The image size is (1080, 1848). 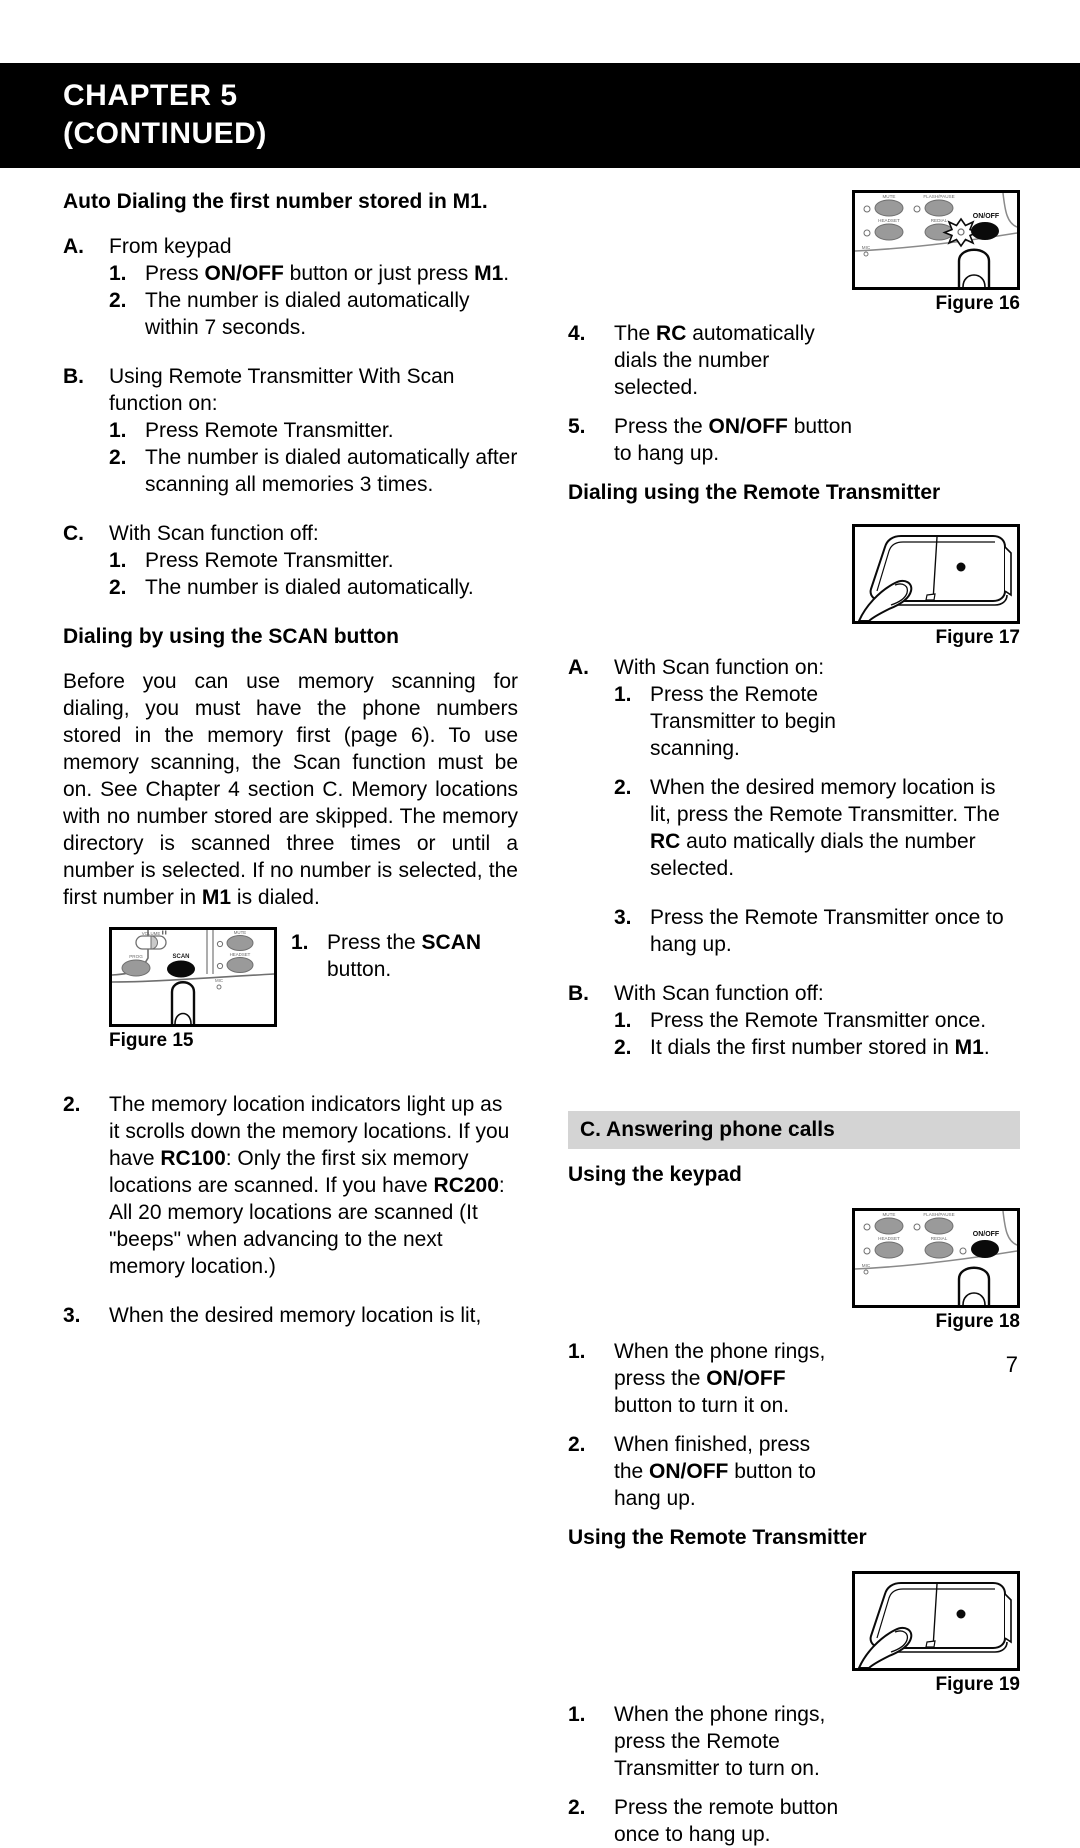 What do you see at coordinates (313, 587) in the screenshot?
I see `list-item-c2: 2. The number is dialed automatically.` at bounding box center [313, 587].